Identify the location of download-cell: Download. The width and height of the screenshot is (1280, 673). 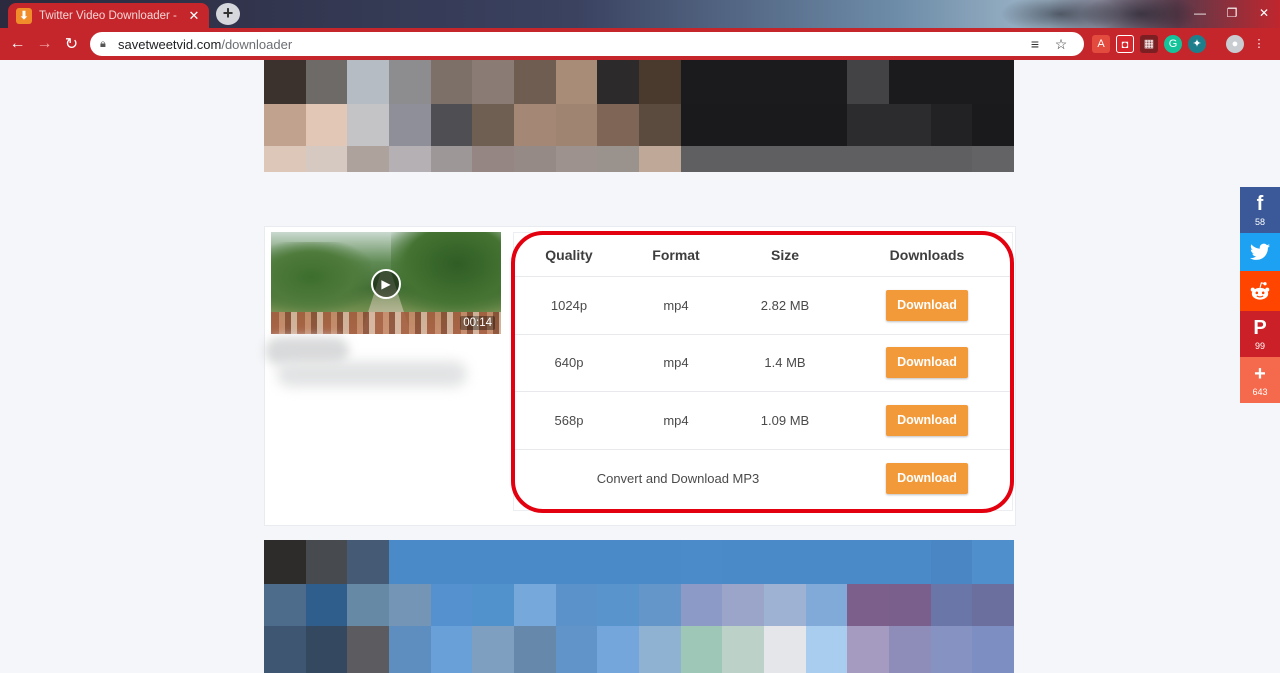
(927, 478).